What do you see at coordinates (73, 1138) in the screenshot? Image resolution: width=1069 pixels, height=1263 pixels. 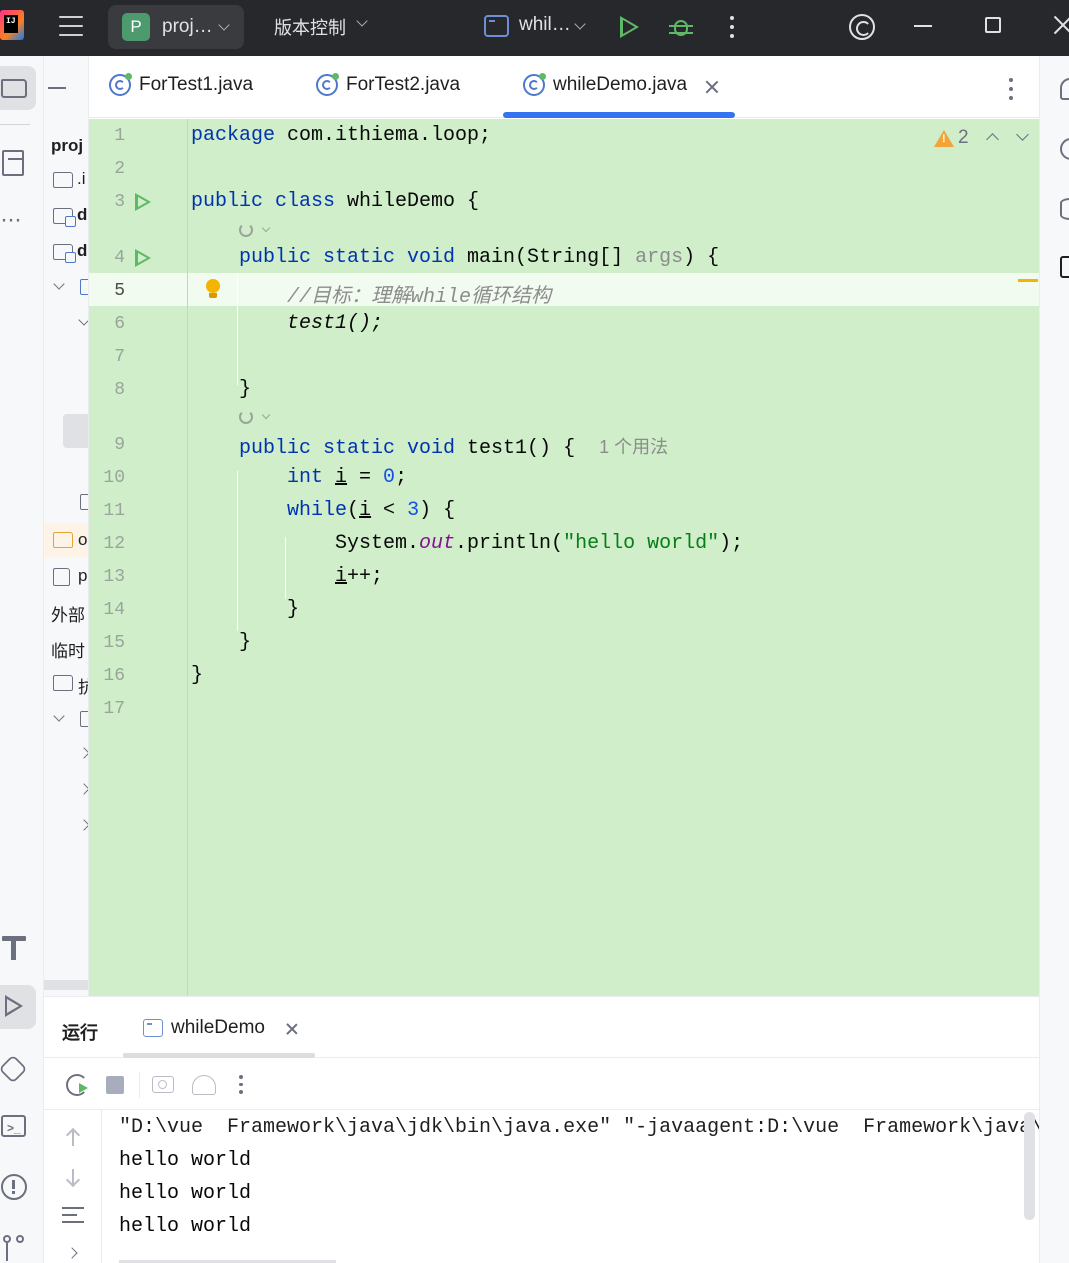 I see `arrow-up-icon` at bounding box center [73, 1138].